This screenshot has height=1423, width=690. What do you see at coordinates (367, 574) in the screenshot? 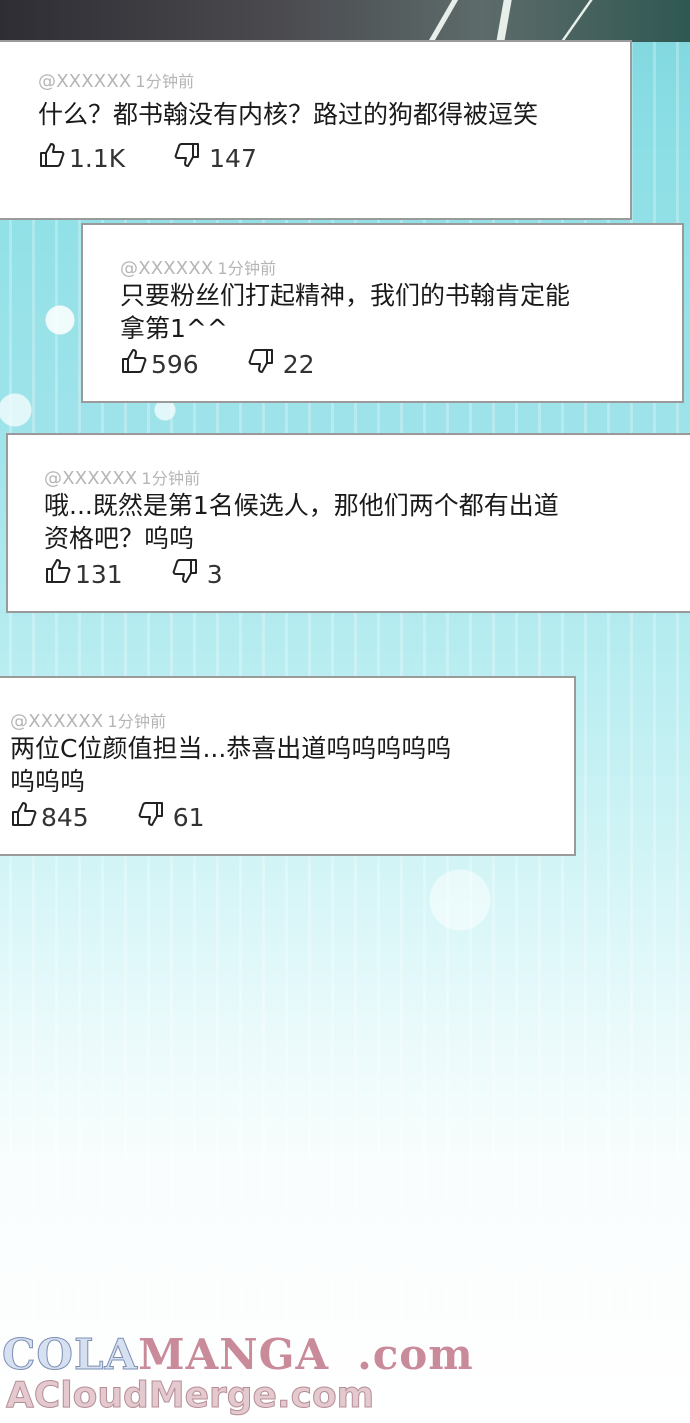
I see `comment-actions: 131 3` at bounding box center [367, 574].